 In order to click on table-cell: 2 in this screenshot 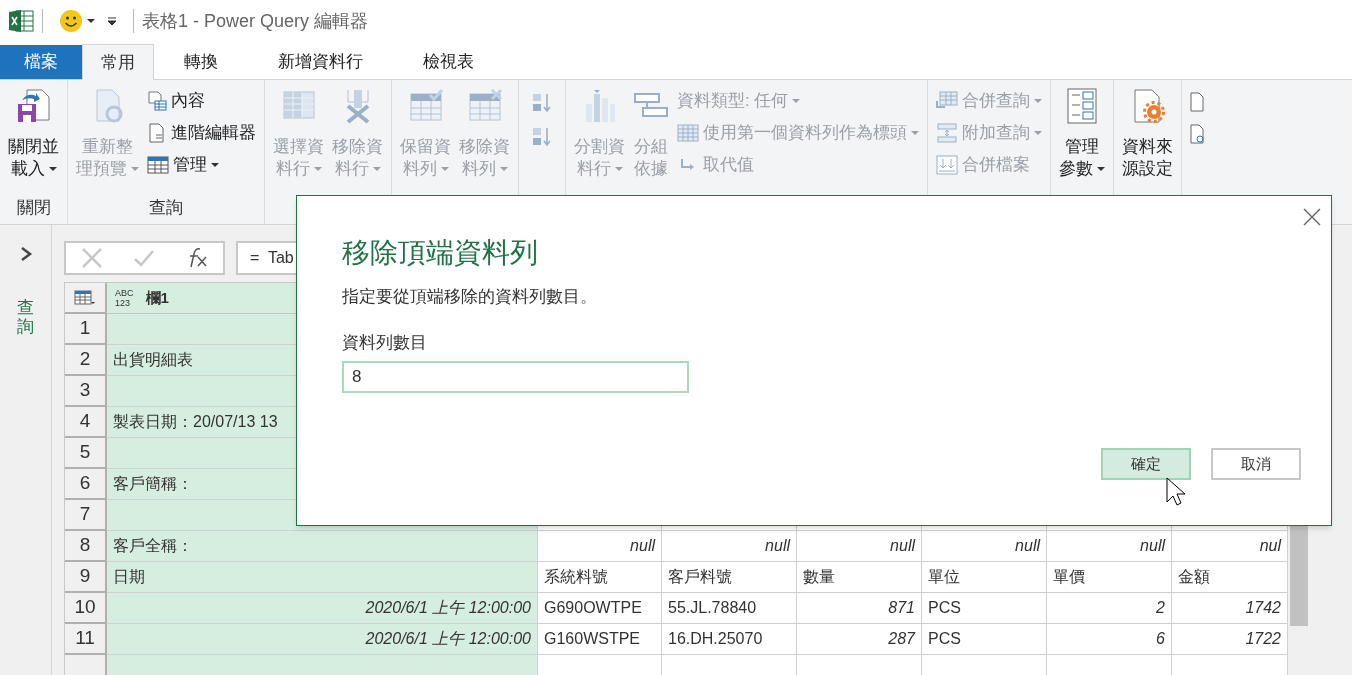, I will do `click(1109, 608)`.